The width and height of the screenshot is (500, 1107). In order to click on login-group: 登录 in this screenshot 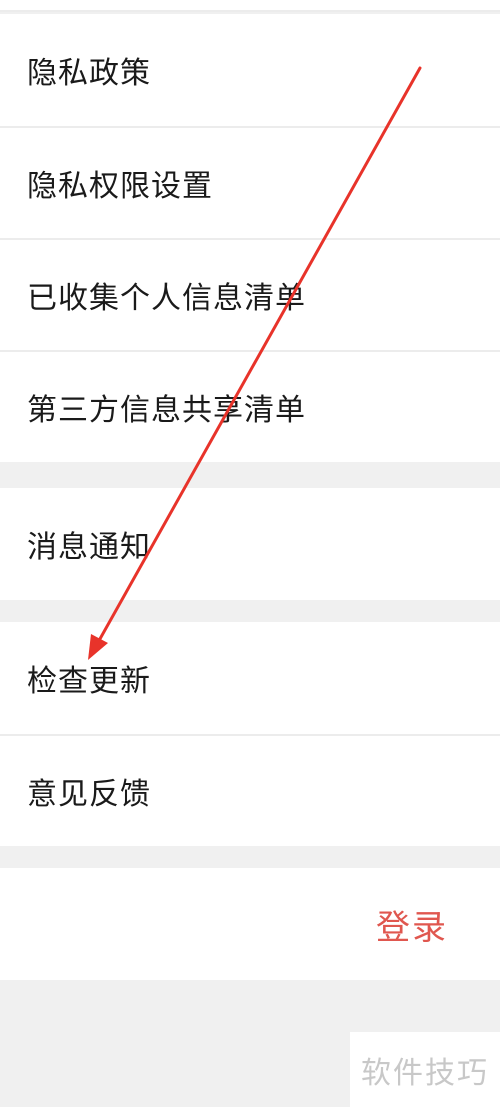, I will do `click(250, 924)`.